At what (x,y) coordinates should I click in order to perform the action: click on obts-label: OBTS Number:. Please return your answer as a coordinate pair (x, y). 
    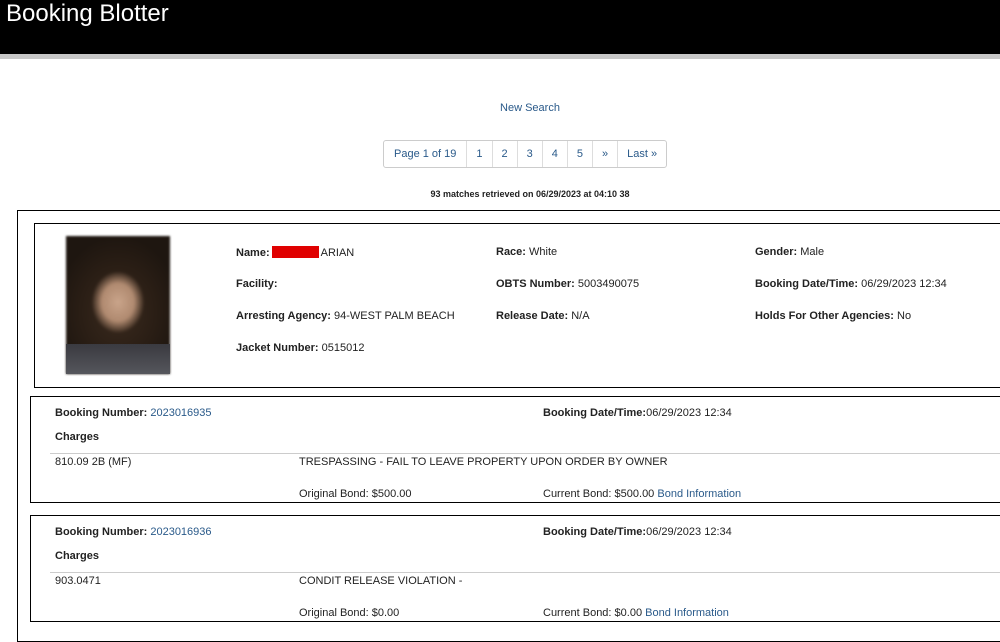
    Looking at the image, I should click on (535, 284).